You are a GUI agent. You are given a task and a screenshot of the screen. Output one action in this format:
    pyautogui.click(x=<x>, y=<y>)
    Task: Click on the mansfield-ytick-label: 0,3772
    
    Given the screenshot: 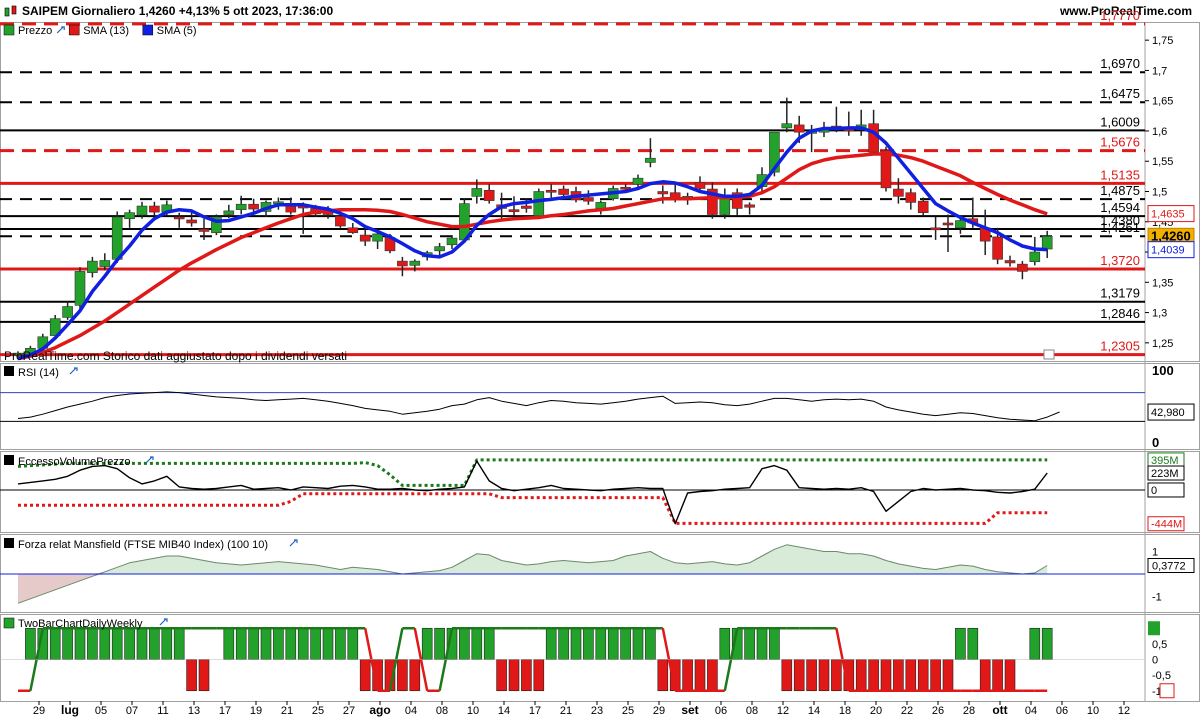 What is the action you would take?
    pyautogui.click(x=1169, y=567)
    